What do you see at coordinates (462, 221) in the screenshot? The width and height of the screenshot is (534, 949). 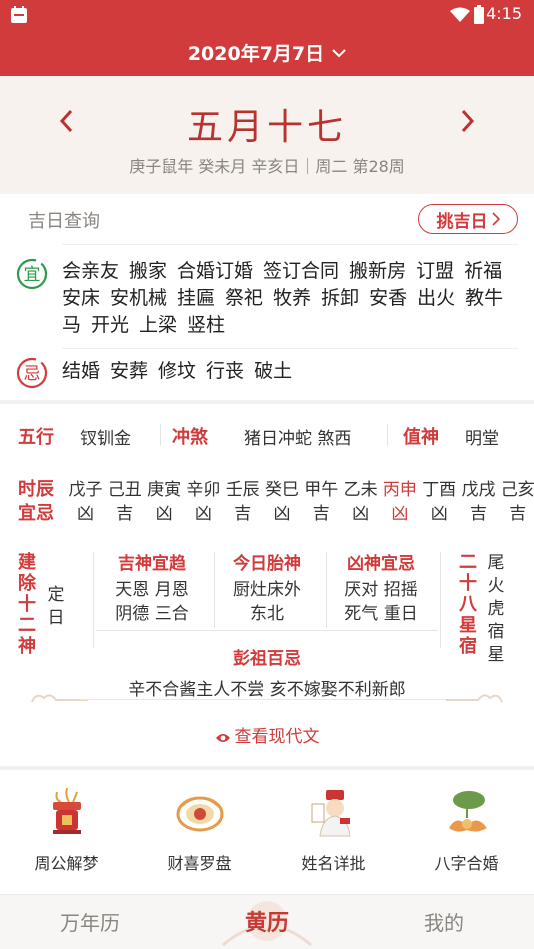 I see `pick-good-day-label: 挑吉日` at bounding box center [462, 221].